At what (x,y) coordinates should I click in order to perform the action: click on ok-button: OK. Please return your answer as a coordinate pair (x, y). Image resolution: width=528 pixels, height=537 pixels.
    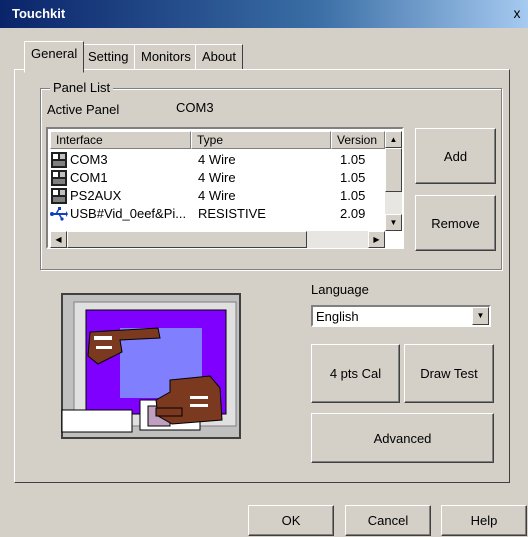
    Looking at the image, I should click on (291, 520).